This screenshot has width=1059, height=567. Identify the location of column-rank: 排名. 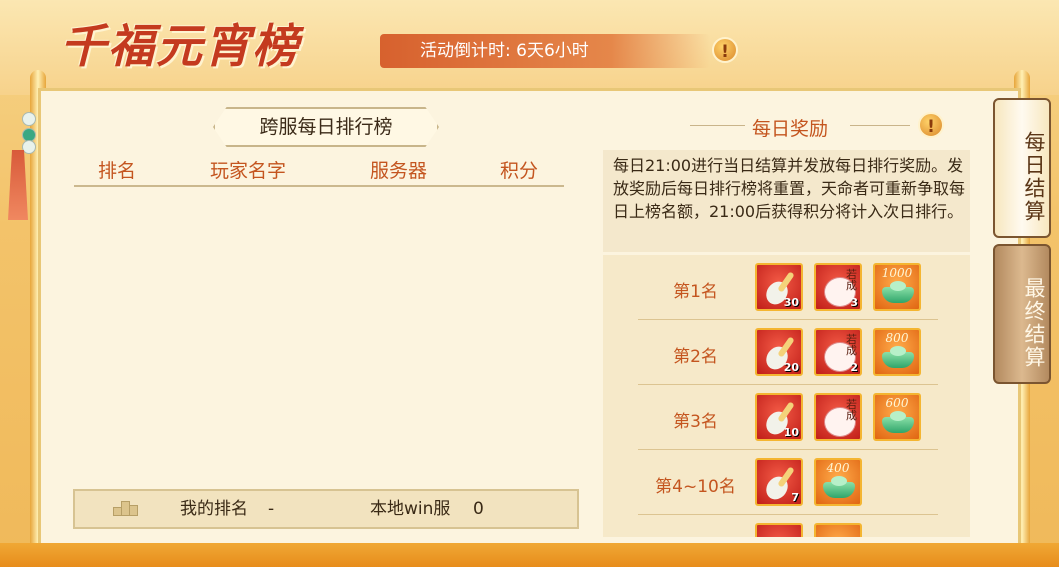
(117, 171).